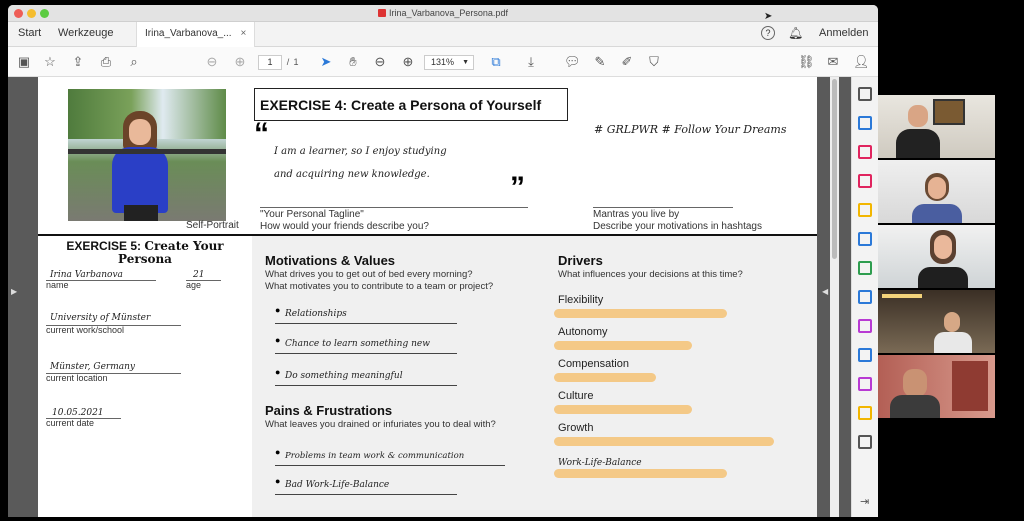 This screenshot has height=521, width=1024. Describe the element at coordinates (330, 260) in the screenshot. I see `motivations-title: Motivations & Values` at that location.